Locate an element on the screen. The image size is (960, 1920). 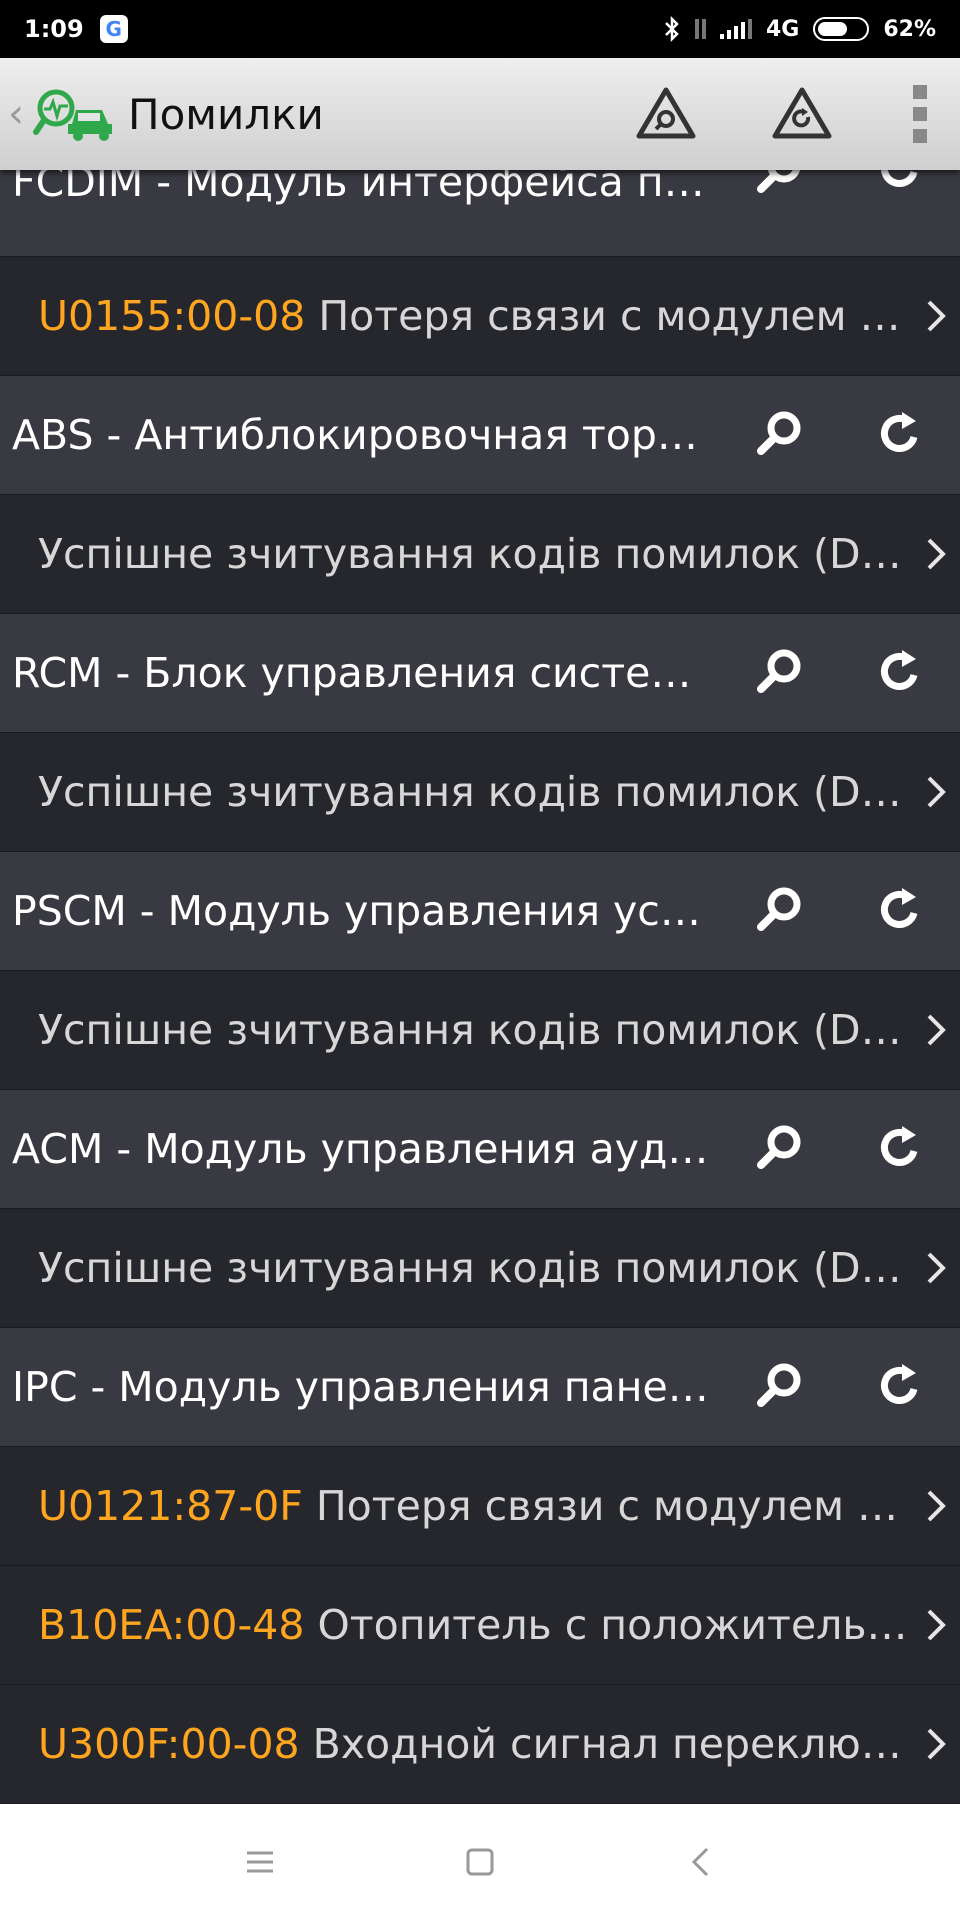
dtc-code: U300F:00-08 is located at coordinates (169, 1744).